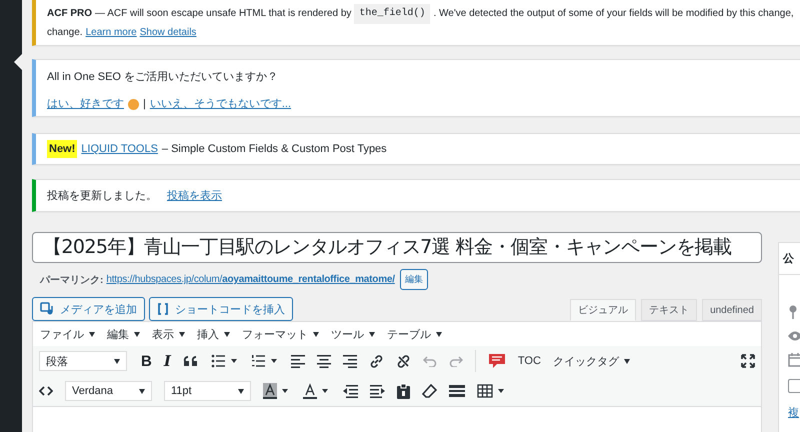 The image size is (800, 432). I want to click on post-title-field: 【2025年】青山一丁目駅のレンタルオフィス7選 料金・個室・キャンペーンを掲載, so click(397, 247).